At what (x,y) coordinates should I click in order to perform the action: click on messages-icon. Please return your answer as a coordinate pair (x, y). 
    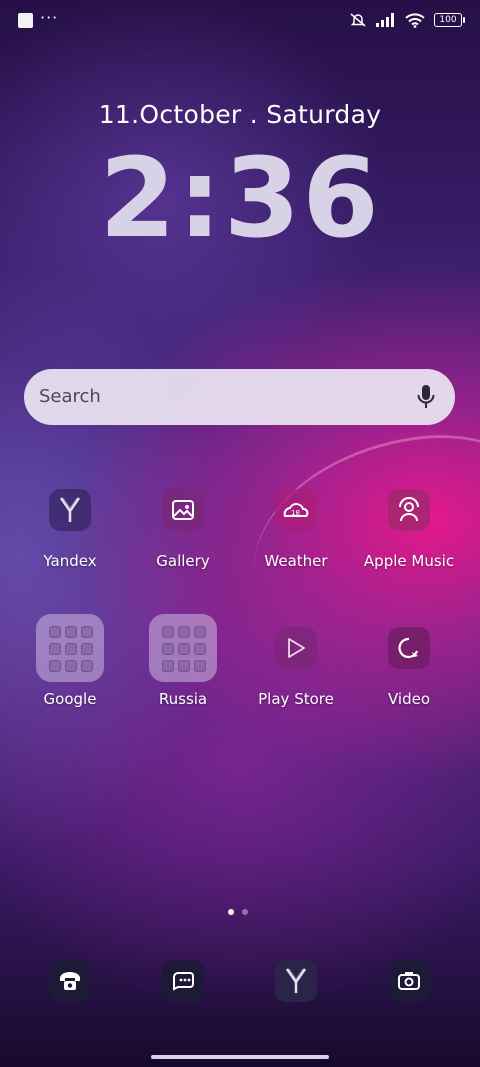
    Looking at the image, I should click on (183, 981).